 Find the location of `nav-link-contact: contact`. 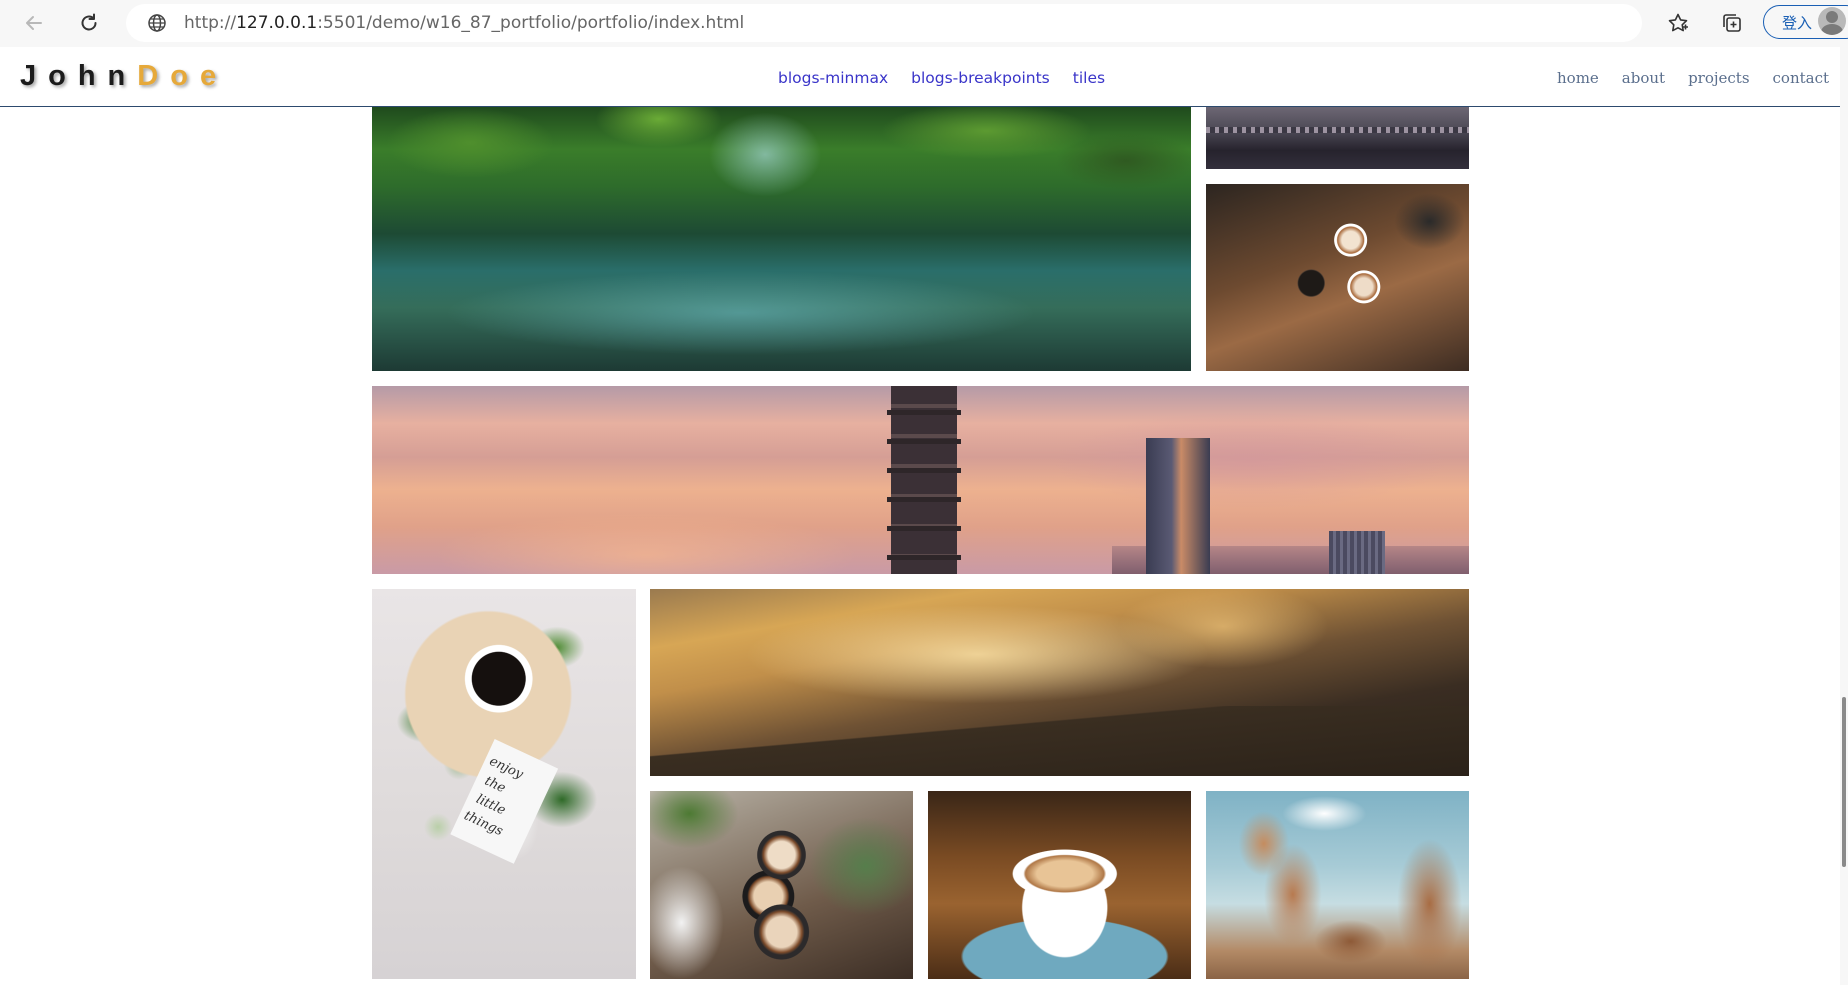

nav-link-contact: contact is located at coordinates (1801, 78).